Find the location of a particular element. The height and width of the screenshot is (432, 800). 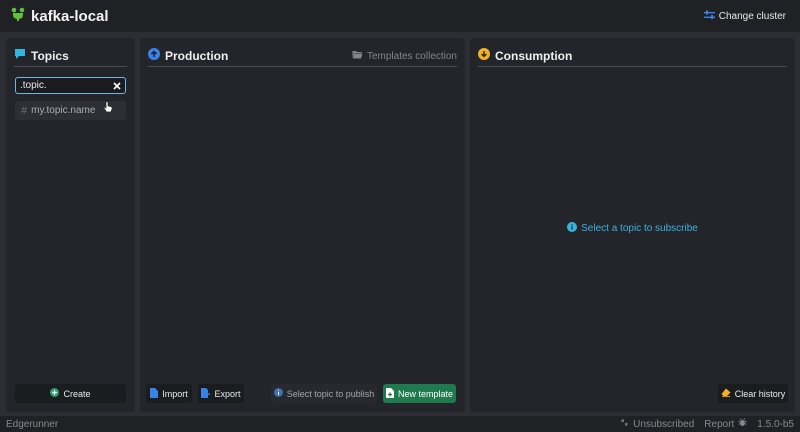

report-link: Report is located at coordinates (726, 424).